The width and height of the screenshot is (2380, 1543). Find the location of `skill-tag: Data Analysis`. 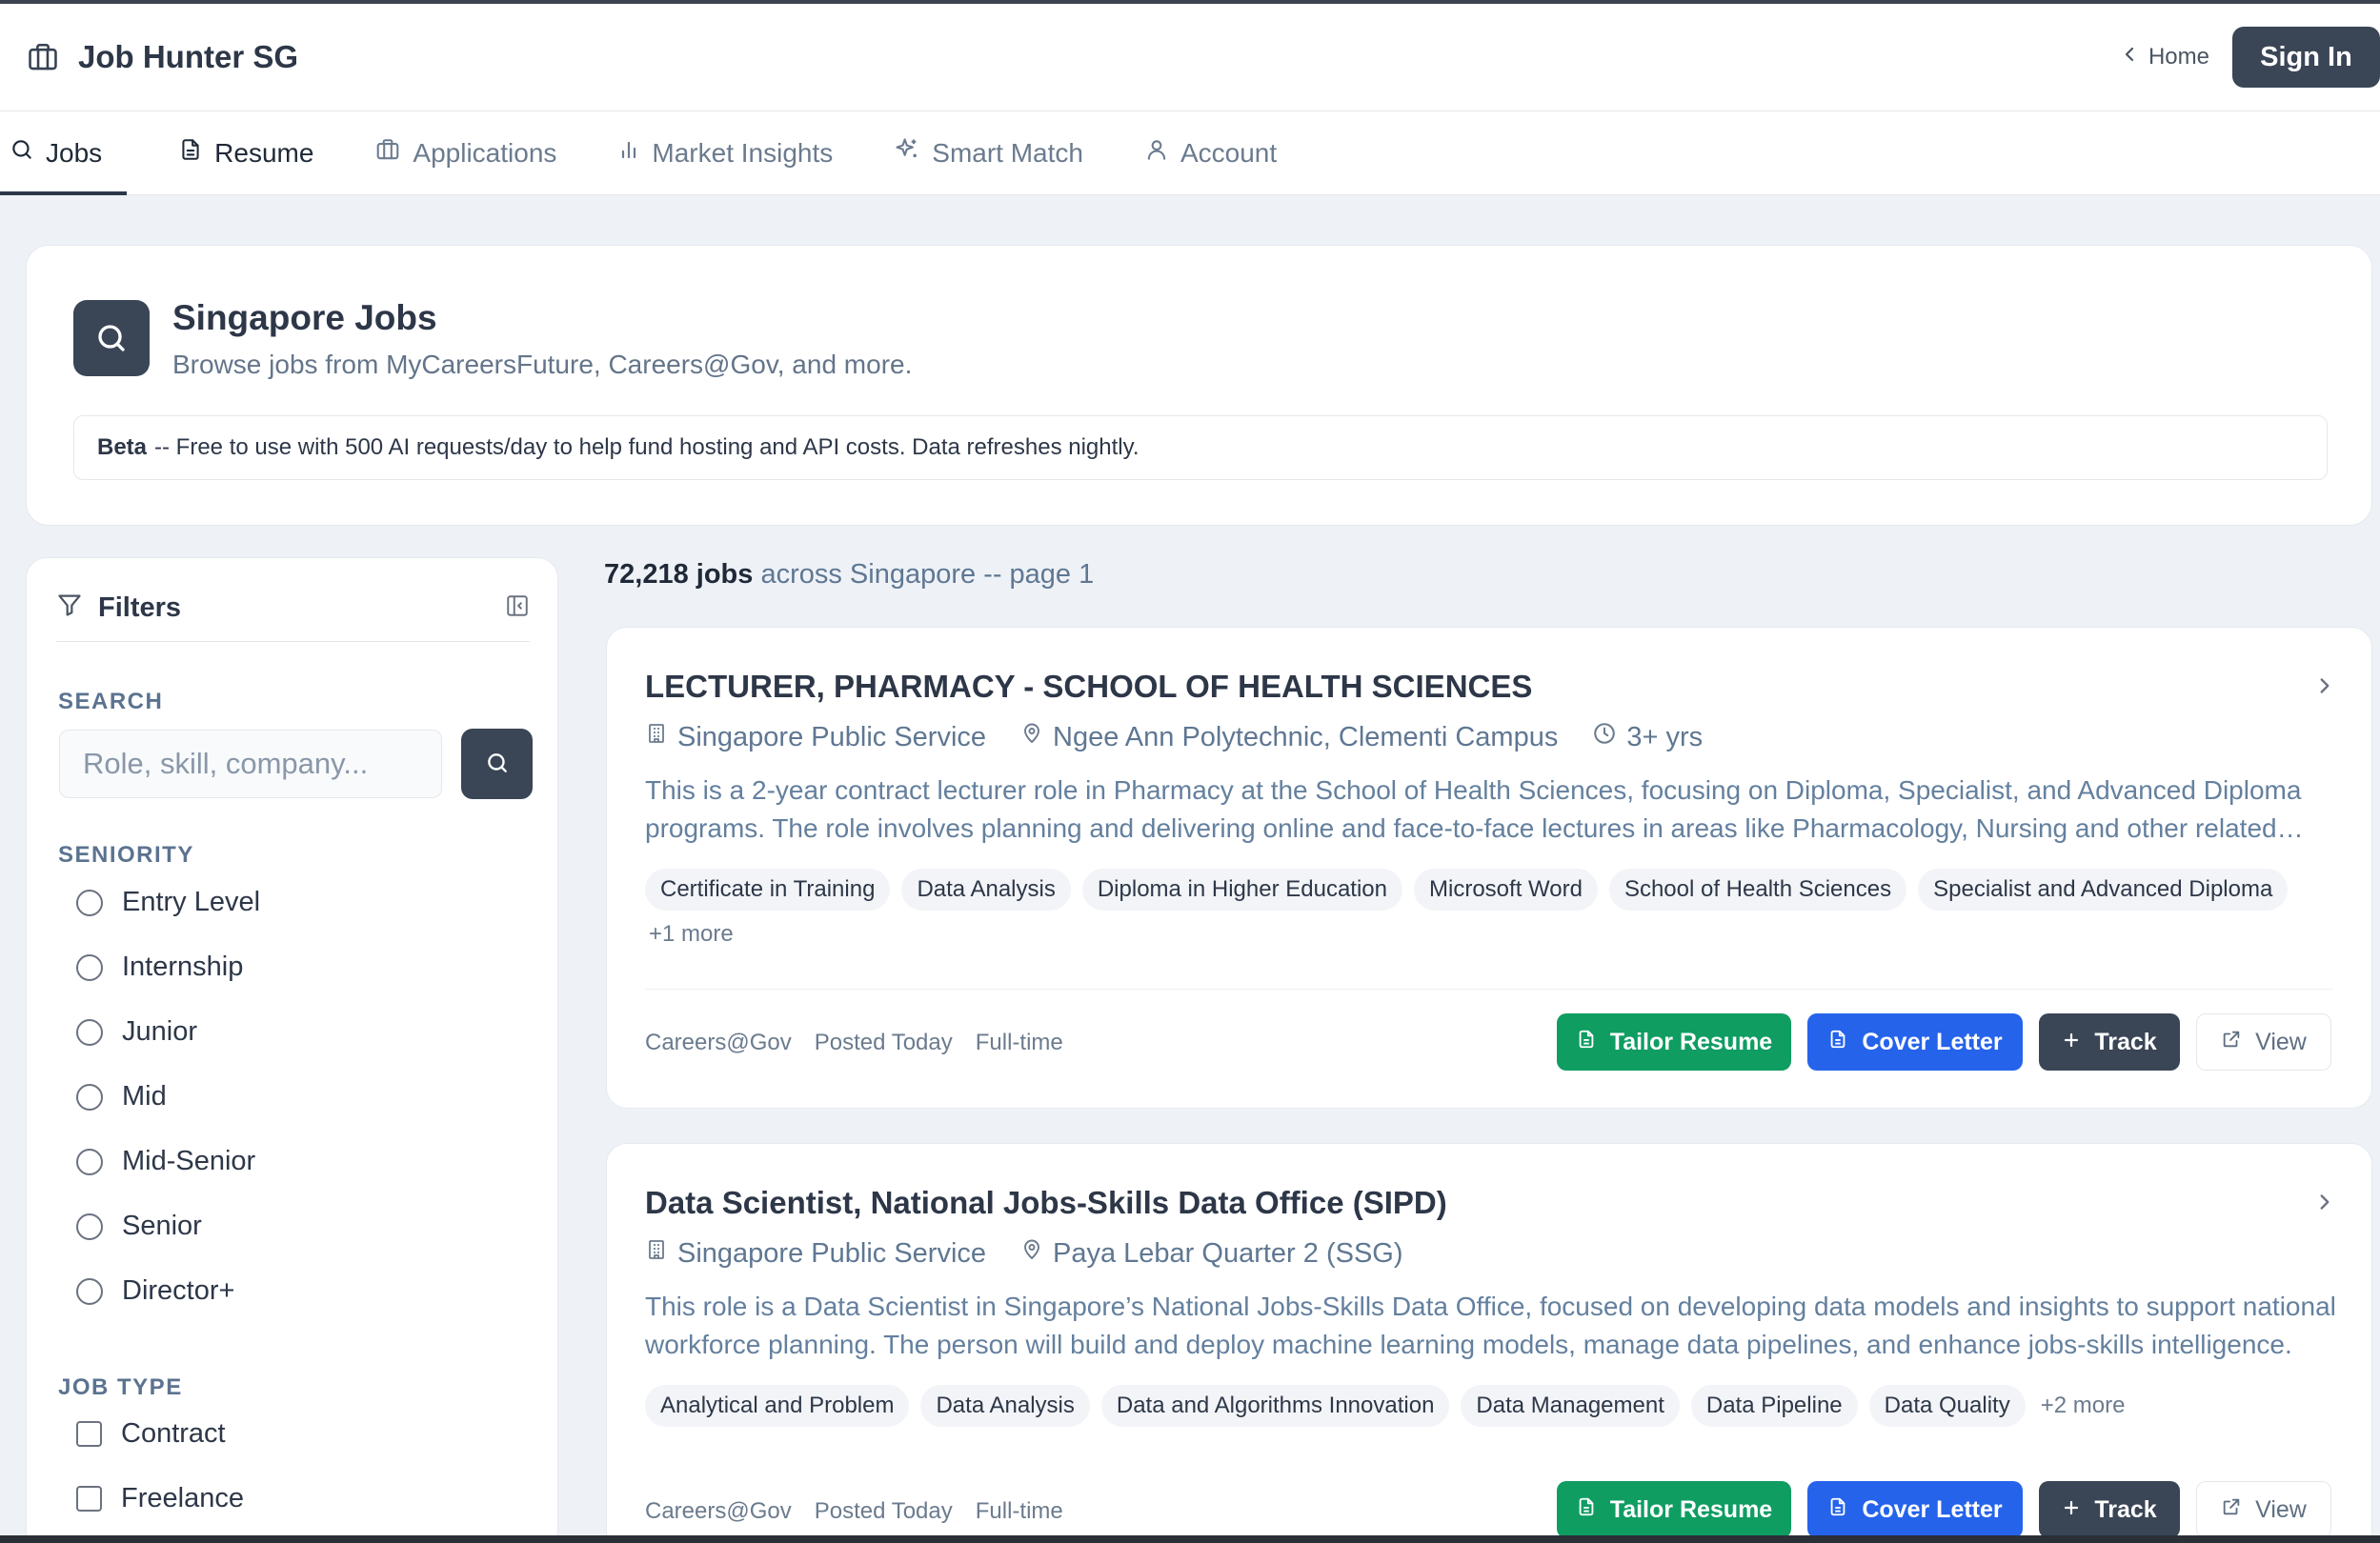

skill-tag: Data Analysis is located at coordinates (986, 890).